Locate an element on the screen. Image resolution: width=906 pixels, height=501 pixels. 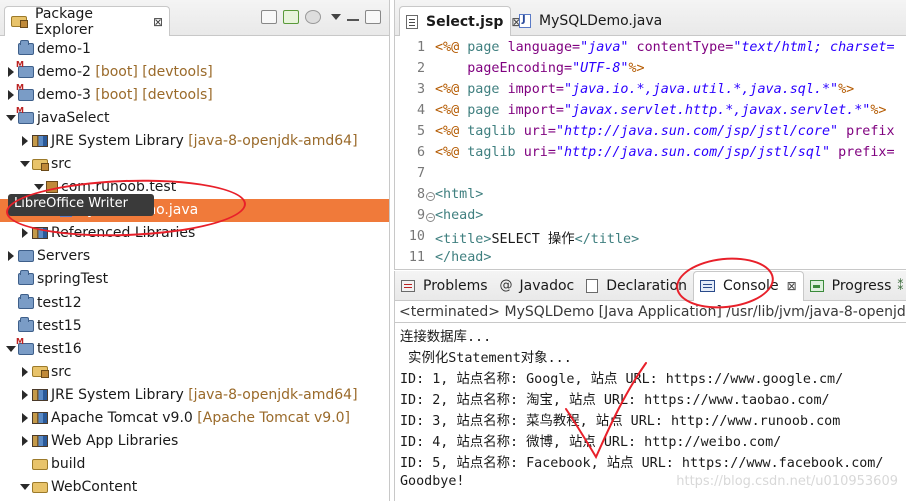
line-number-text: 9 is located at coordinates (420, 215).